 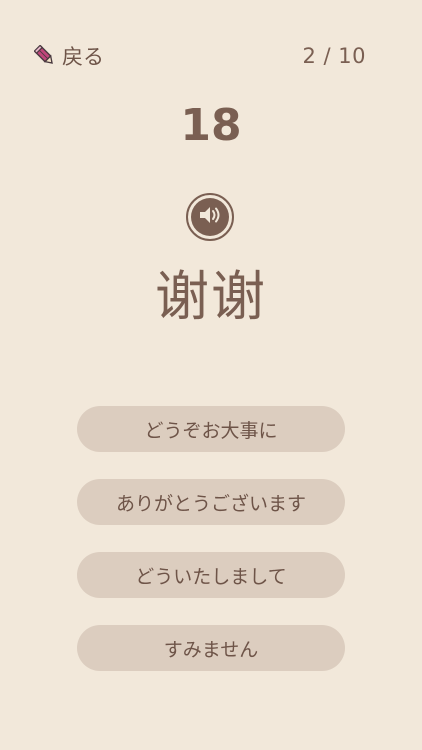 I want to click on back-button: 戻る, so click(x=68, y=56).